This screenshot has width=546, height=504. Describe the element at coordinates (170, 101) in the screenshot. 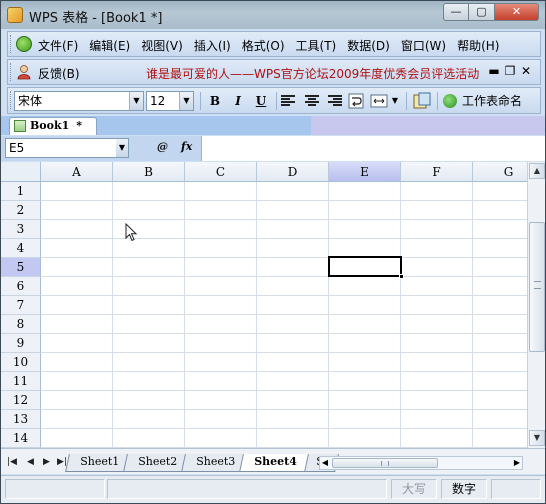

I see `font-size-select: 12 ▼` at that location.